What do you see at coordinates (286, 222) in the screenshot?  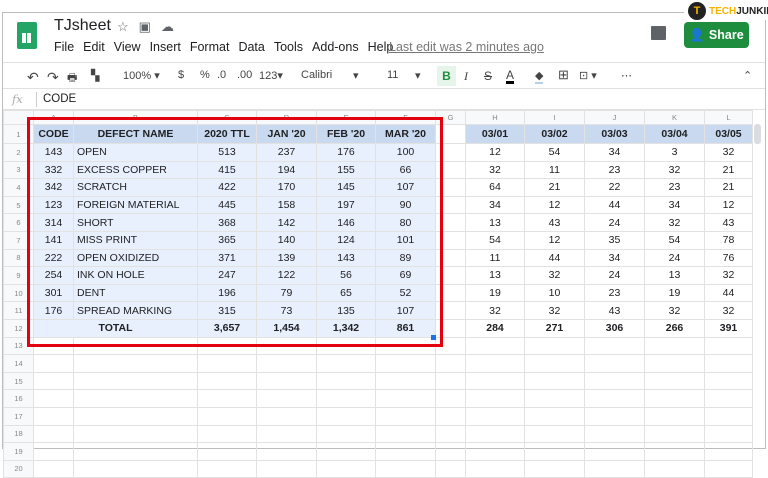 I see `value-cell: 142` at bounding box center [286, 222].